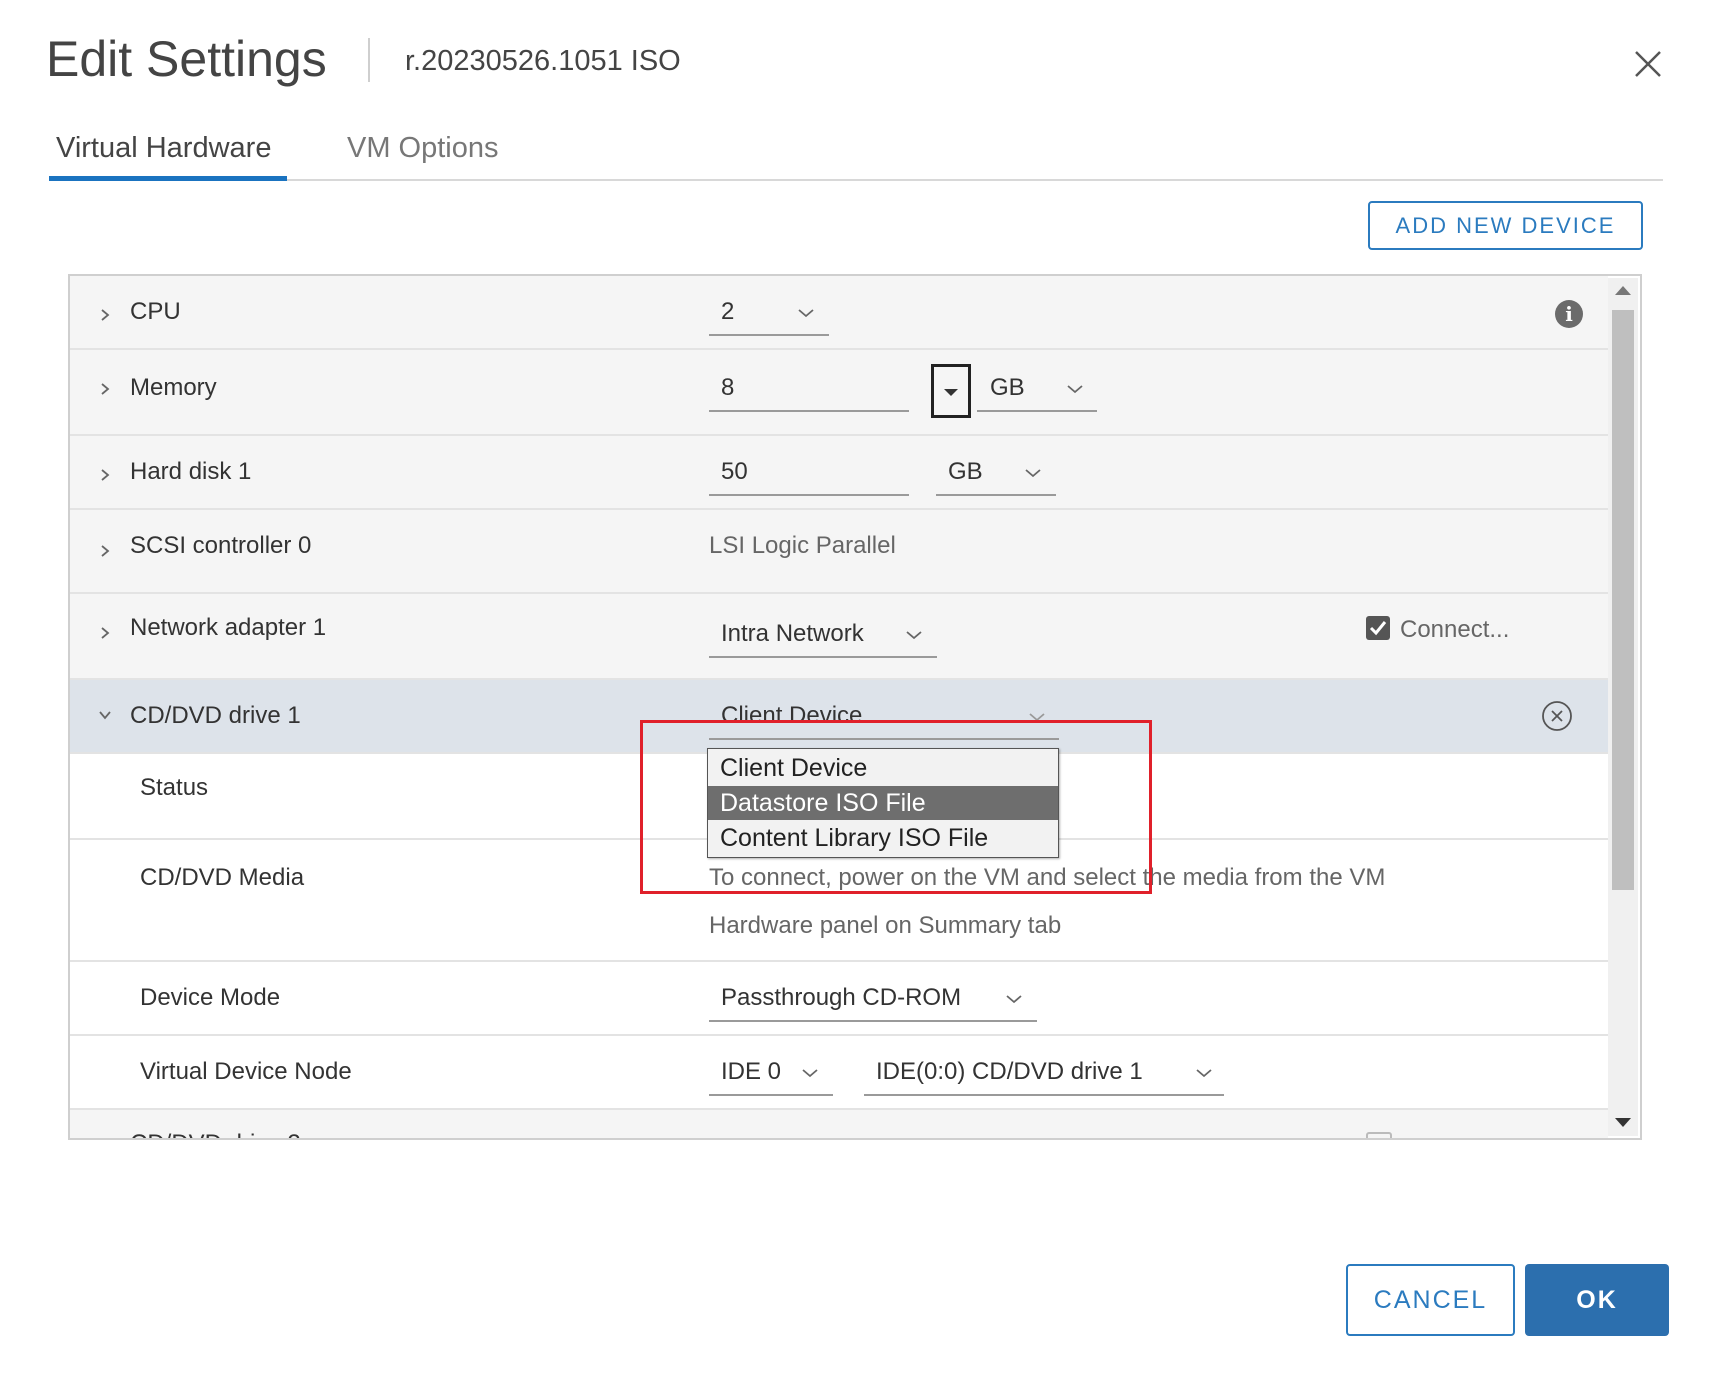  What do you see at coordinates (543, 61) in the screenshot?
I see `vm-name: r.20230526.1051 ISO` at bounding box center [543, 61].